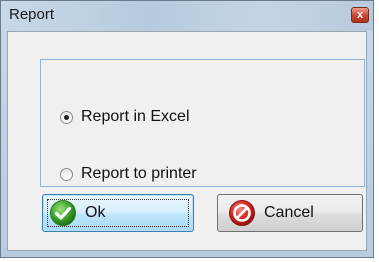 The height and width of the screenshot is (262, 379). What do you see at coordinates (118, 213) in the screenshot?
I see `ok-button: Ok` at bounding box center [118, 213].